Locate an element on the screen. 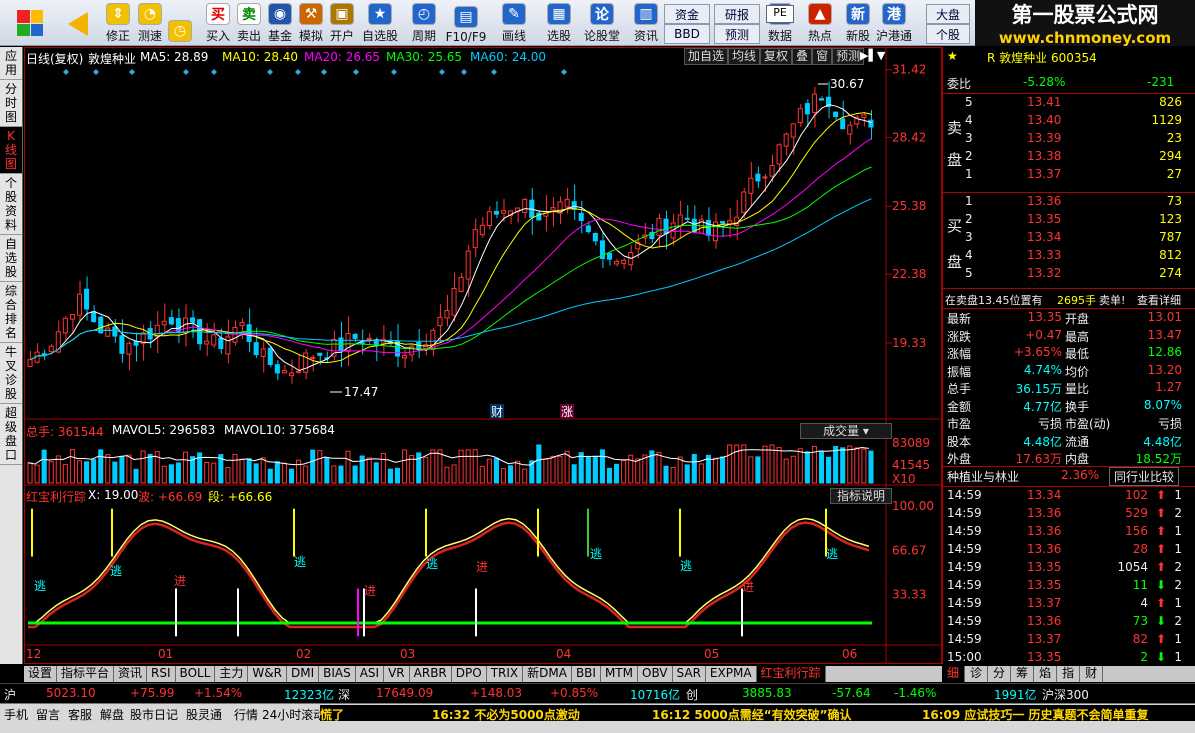 The height and width of the screenshot is (733, 1195). chart-top-button: 叠 is located at coordinates (802, 56).